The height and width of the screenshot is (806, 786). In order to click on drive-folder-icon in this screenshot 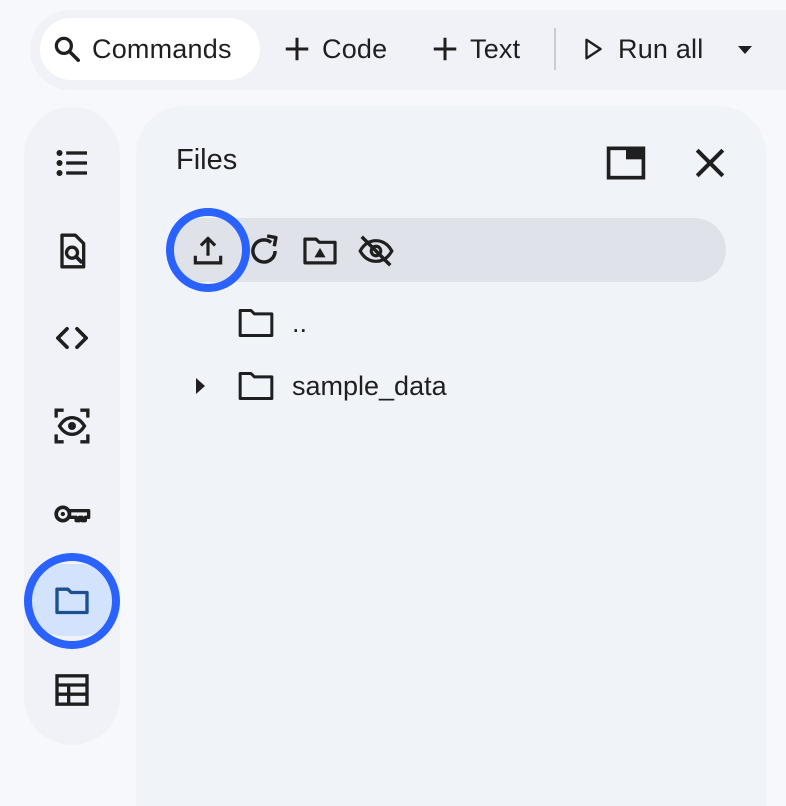, I will do `click(320, 251)`.